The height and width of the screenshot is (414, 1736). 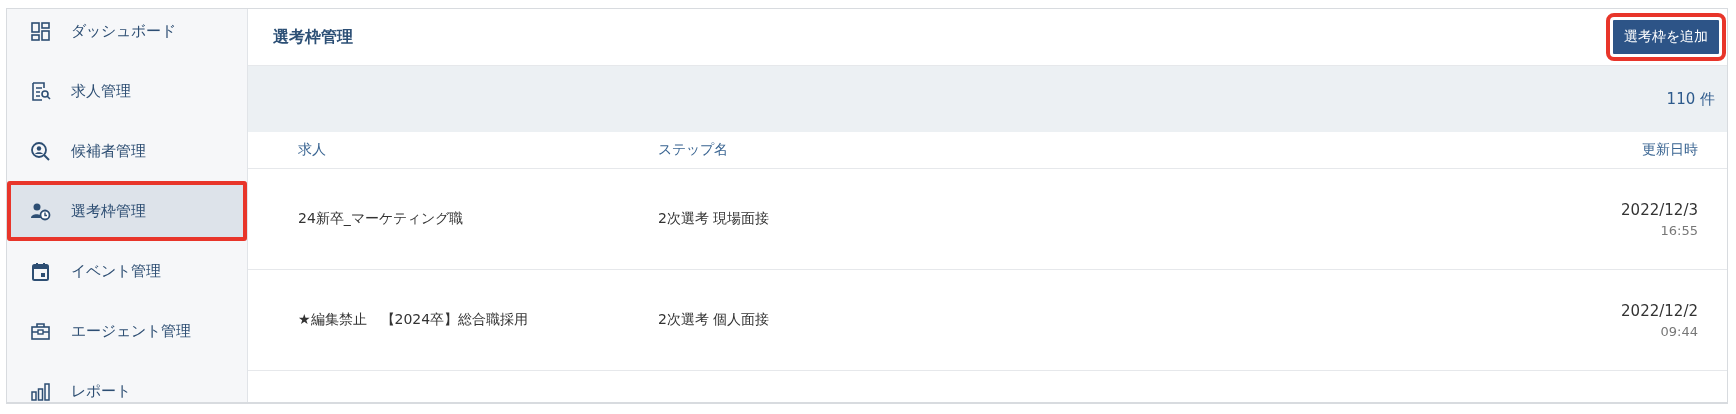 What do you see at coordinates (1659, 310) in the screenshot?
I see `date-text: 2022/12/2` at bounding box center [1659, 310].